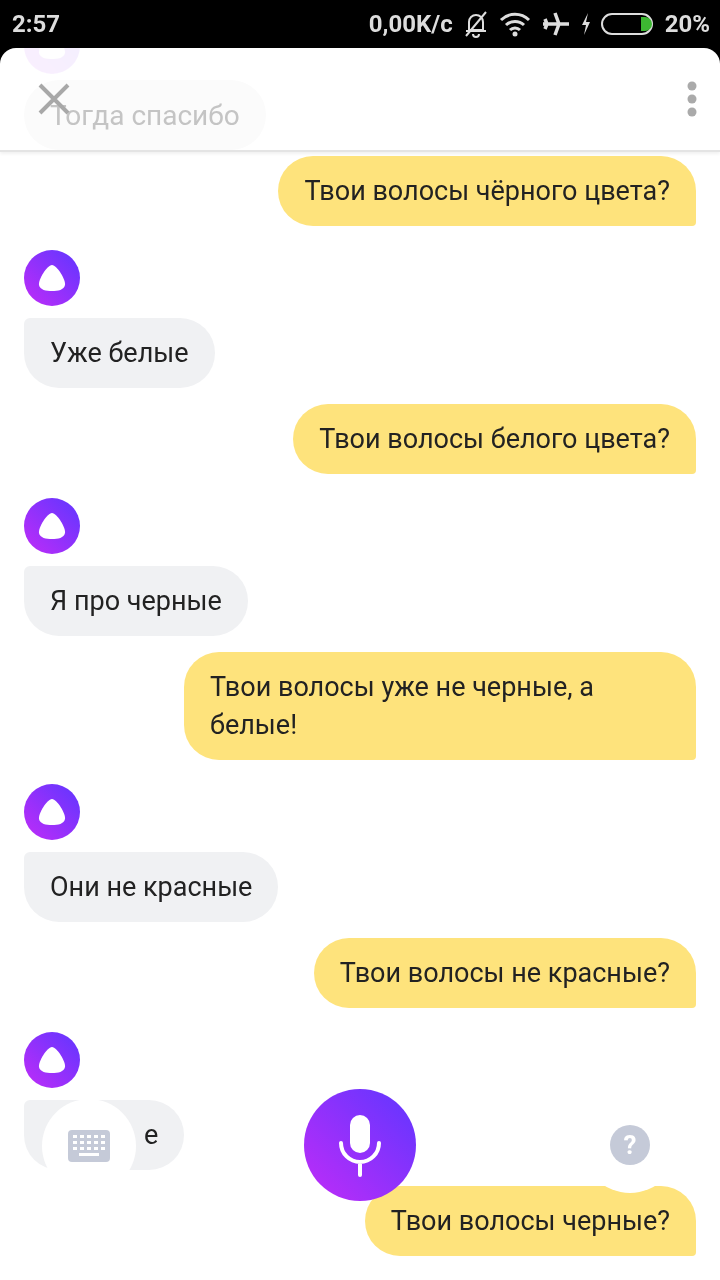 The image size is (720, 1280). Describe the element at coordinates (440, 706) in the screenshot. I see `user-message: Твои волосы уже не черные, а белые!` at that location.